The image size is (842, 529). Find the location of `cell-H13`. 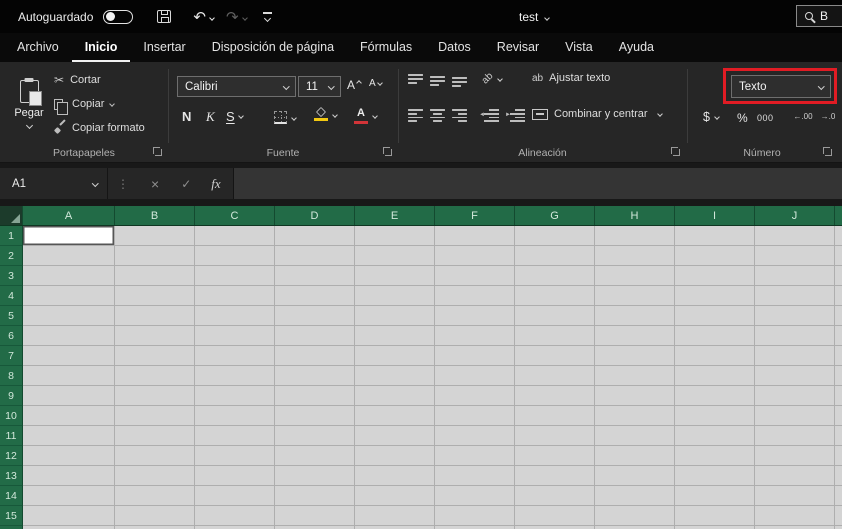

cell-H13 is located at coordinates (635, 476).